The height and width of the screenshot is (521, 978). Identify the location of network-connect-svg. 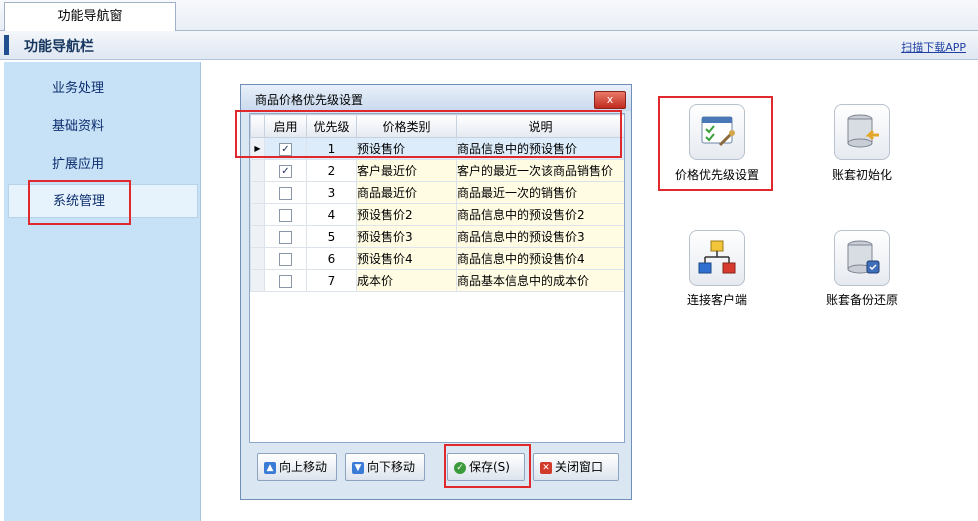
(717, 257).